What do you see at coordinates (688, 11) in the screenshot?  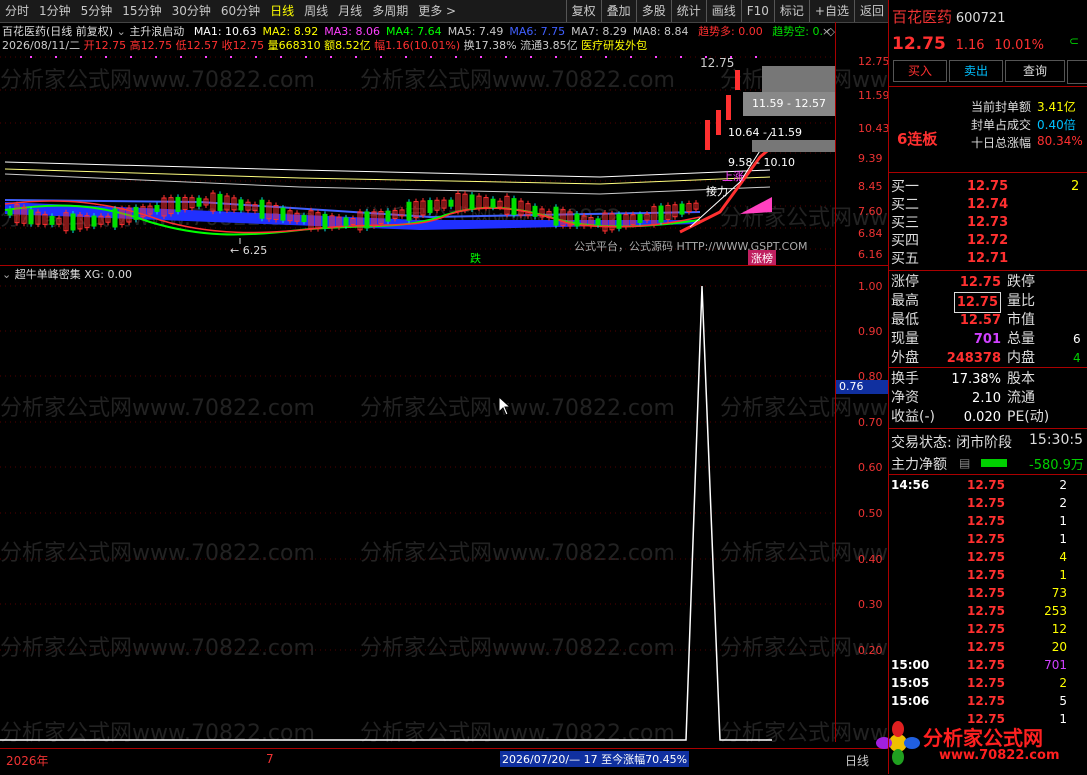 I see `toolbar-action: 统计` at bounding box center [688, 11].